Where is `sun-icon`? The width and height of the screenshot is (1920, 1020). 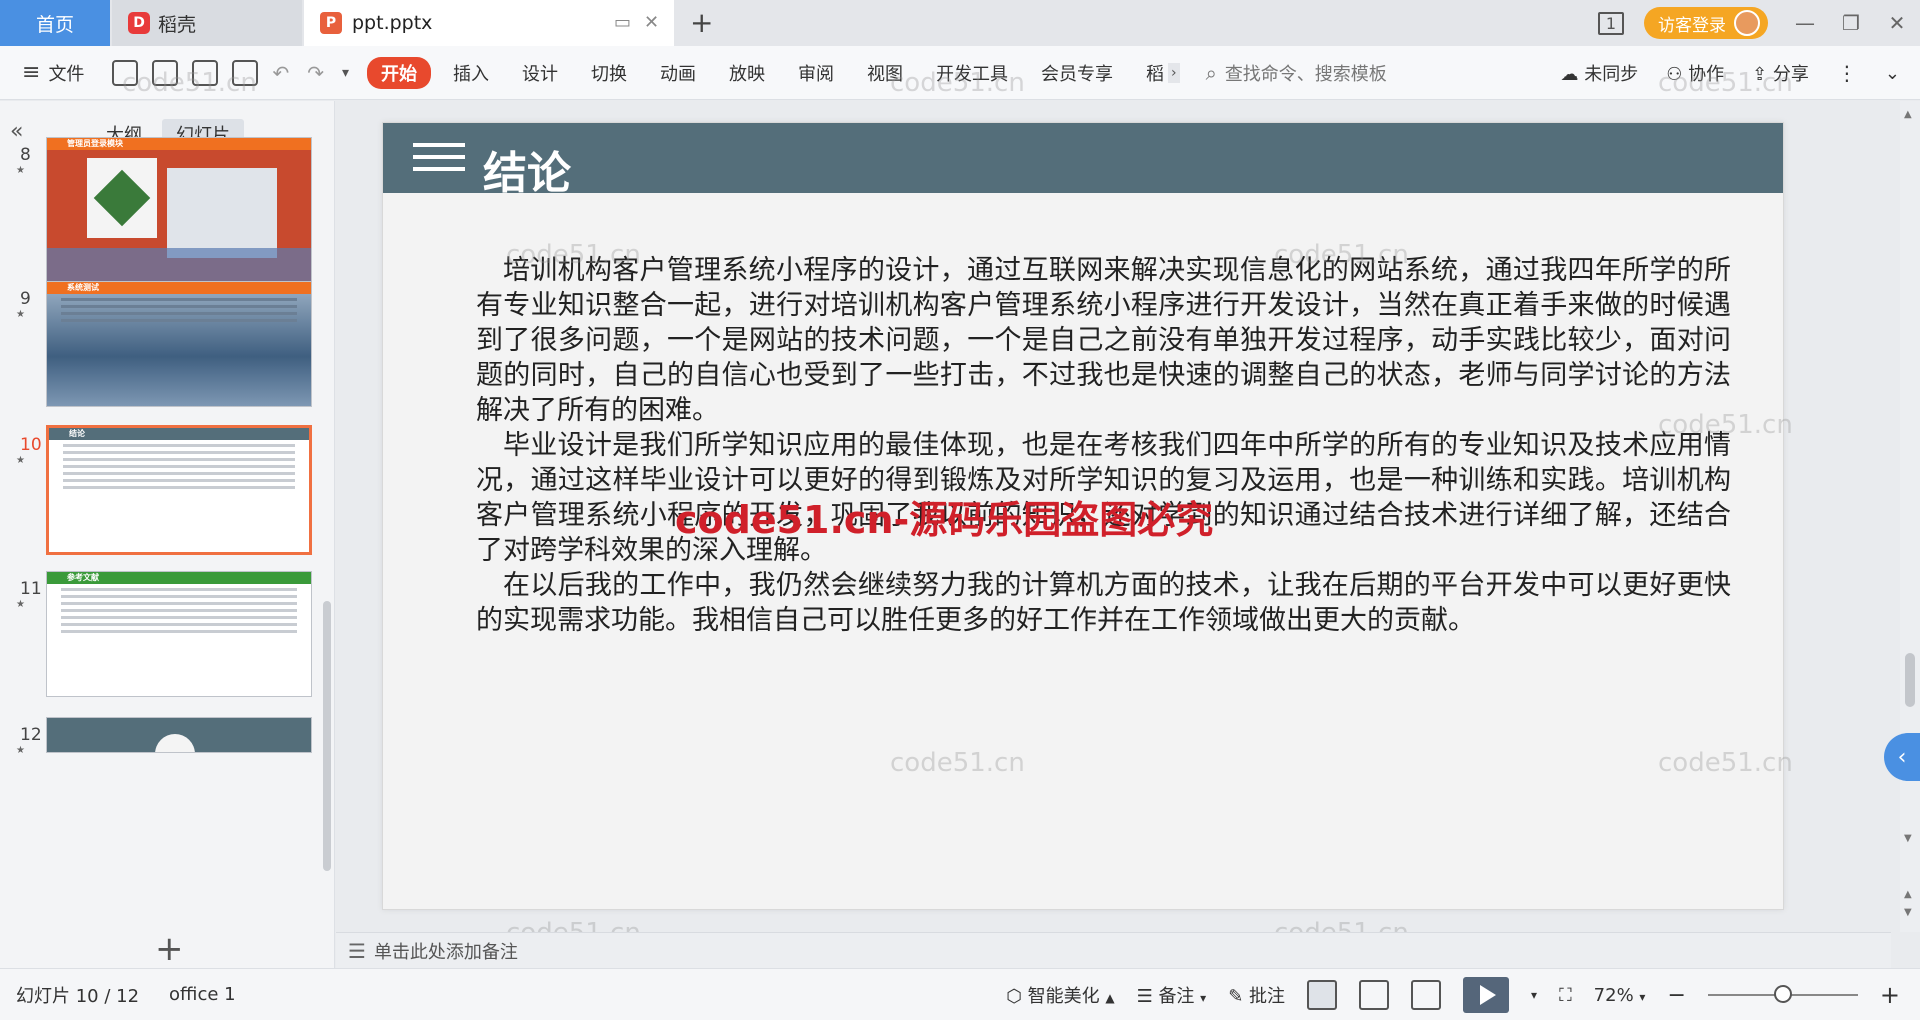 sun-icon is located at coordinates (175, 743).